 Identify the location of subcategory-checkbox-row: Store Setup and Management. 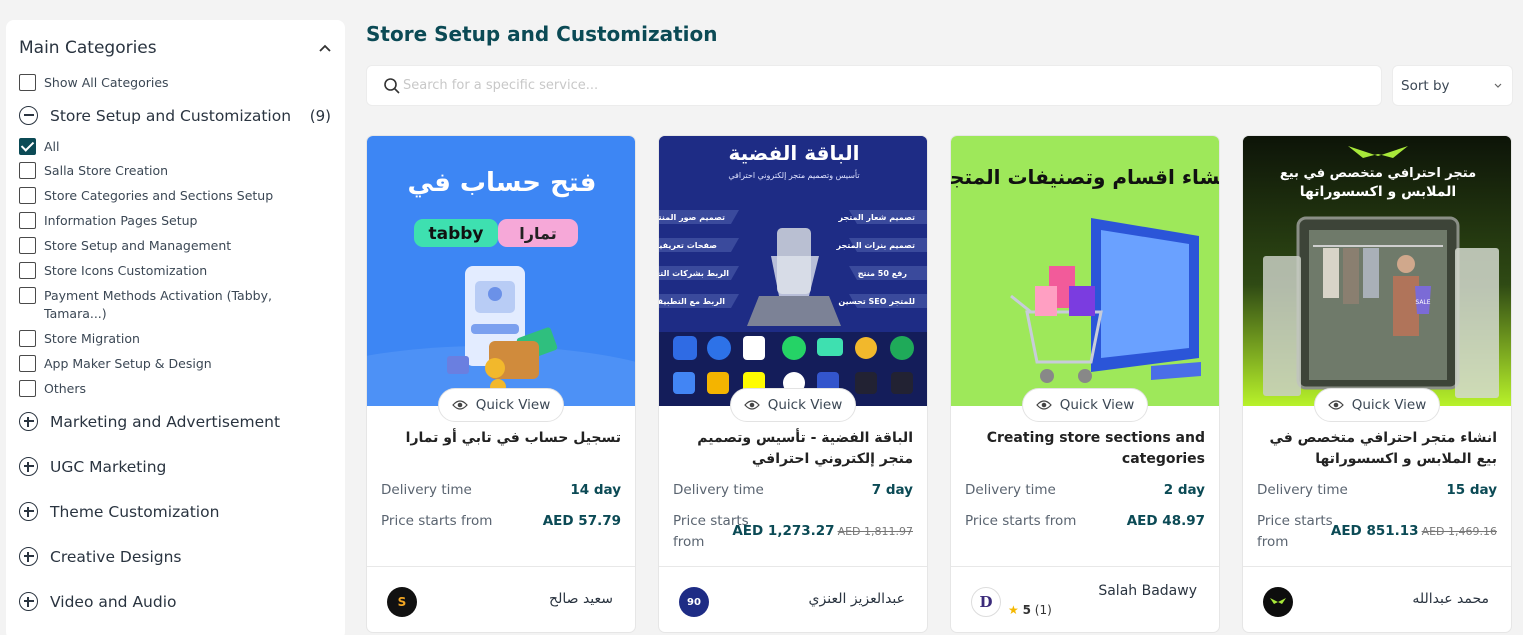
(169, 246).